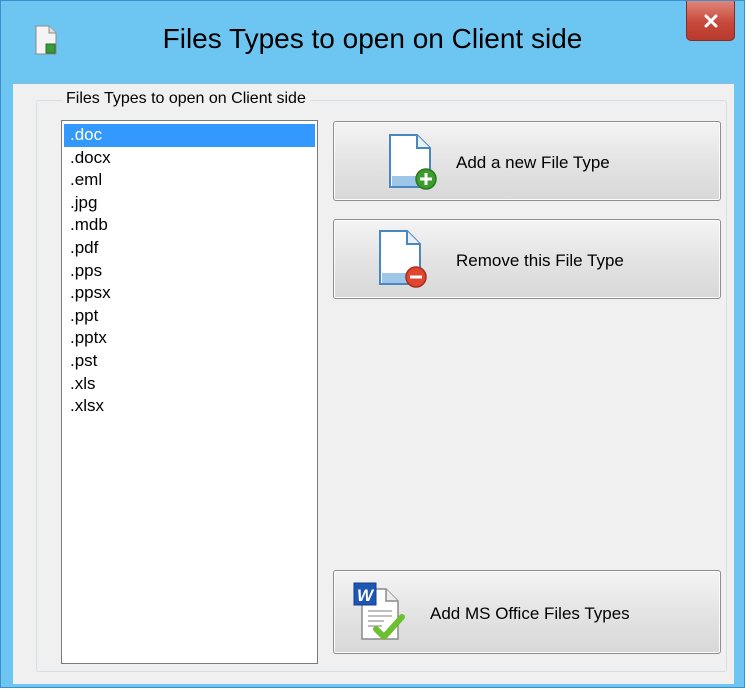 This screenshot has width=755, height=692. I want to click on add-ms-office-types-button: W Add MS Office Files Types, so click(527, 612).